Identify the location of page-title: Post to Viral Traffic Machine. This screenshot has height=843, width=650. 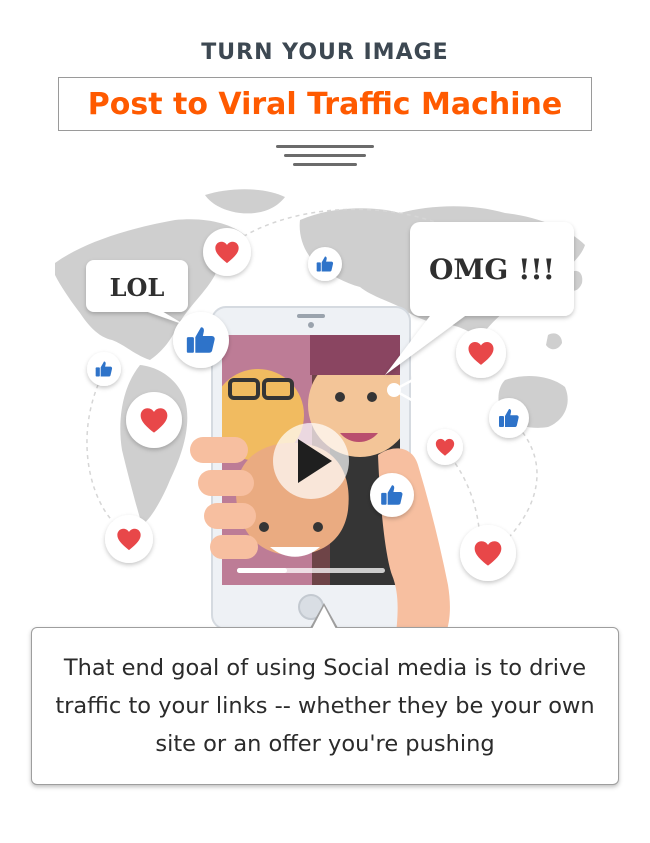
(325, 104).